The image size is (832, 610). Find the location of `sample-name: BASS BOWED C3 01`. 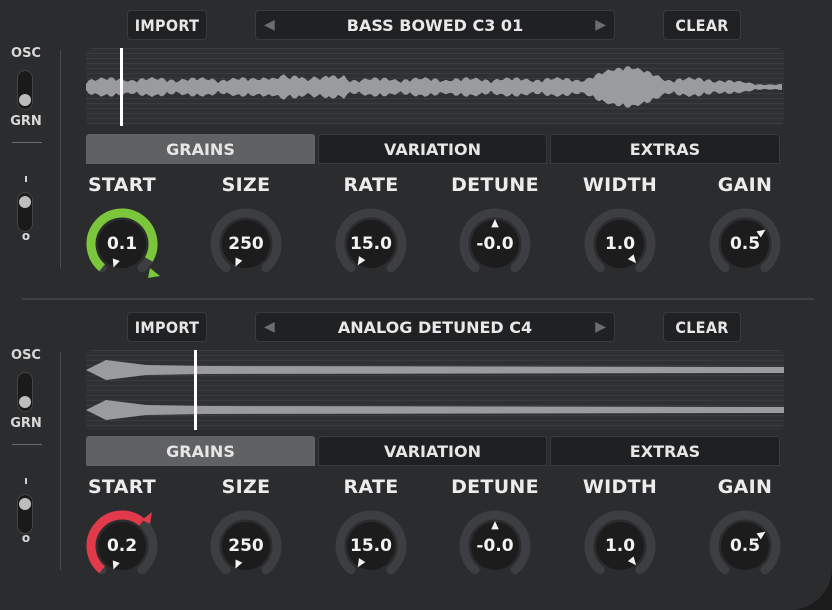

sample-name: BASS BOWED C3 01 is located at coordinates (435, 25).